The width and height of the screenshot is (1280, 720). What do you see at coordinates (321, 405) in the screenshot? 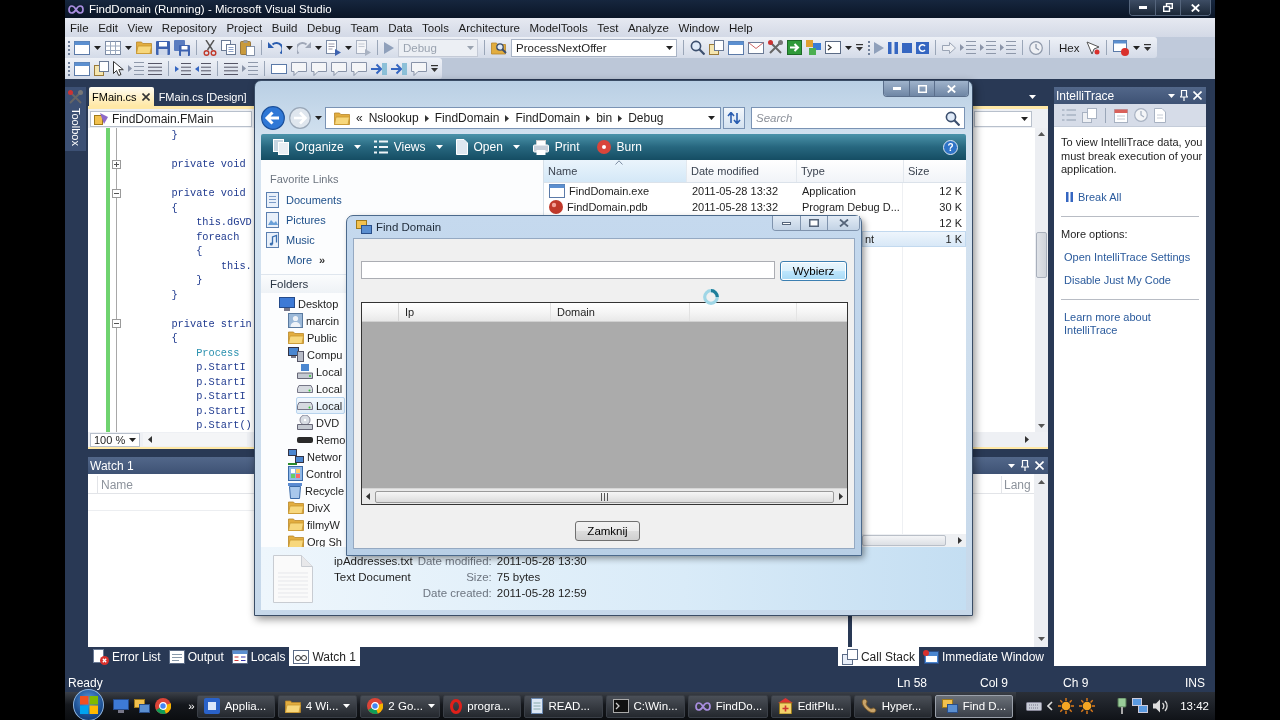
I see `tree-item: Local` at bounding box center [321, 405].